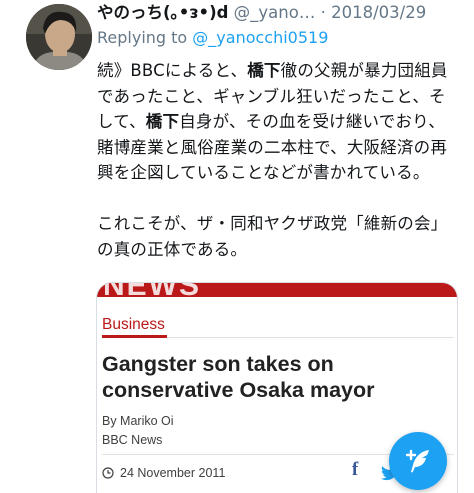  I want to click on article-byline: By Mariko Oi, so click(138, 421).